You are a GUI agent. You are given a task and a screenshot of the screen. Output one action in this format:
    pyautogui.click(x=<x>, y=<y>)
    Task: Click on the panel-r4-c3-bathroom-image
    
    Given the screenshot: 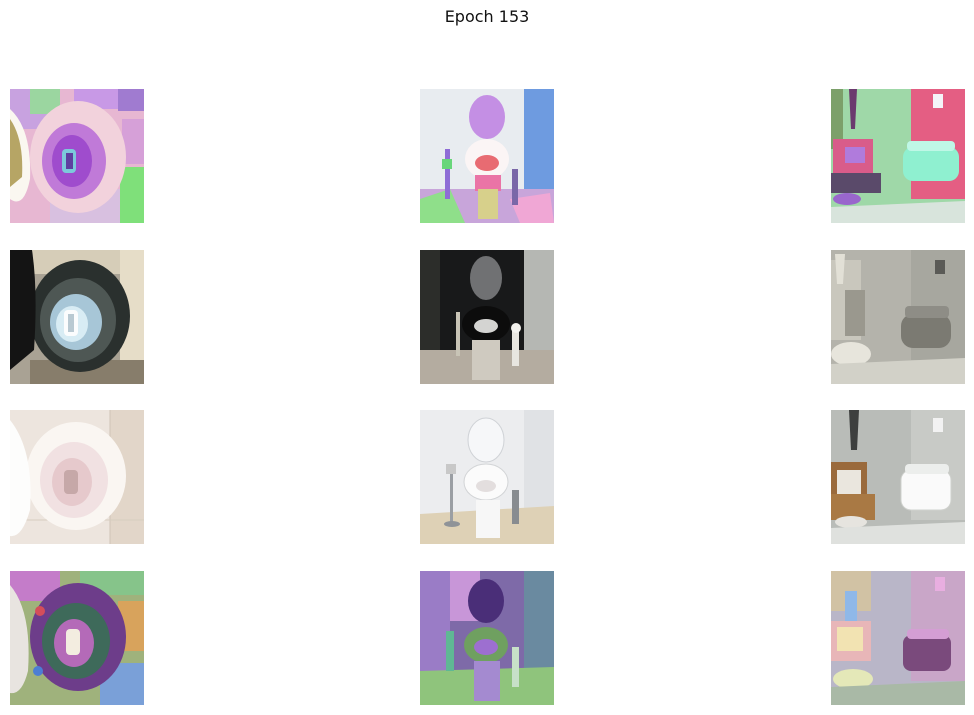 What is the action you would take?
    pyautogui.click(x=898, y=638)
    